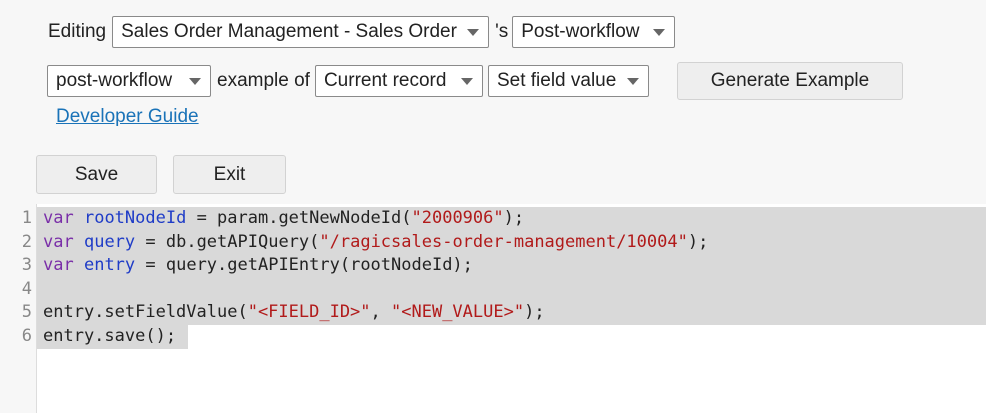 The width and height of the screenshot is (986, 413). What do you see at coordinates (385, 80) in the screenshot?
I see `record-select-value: Current record` at bounding box center [385, 80].